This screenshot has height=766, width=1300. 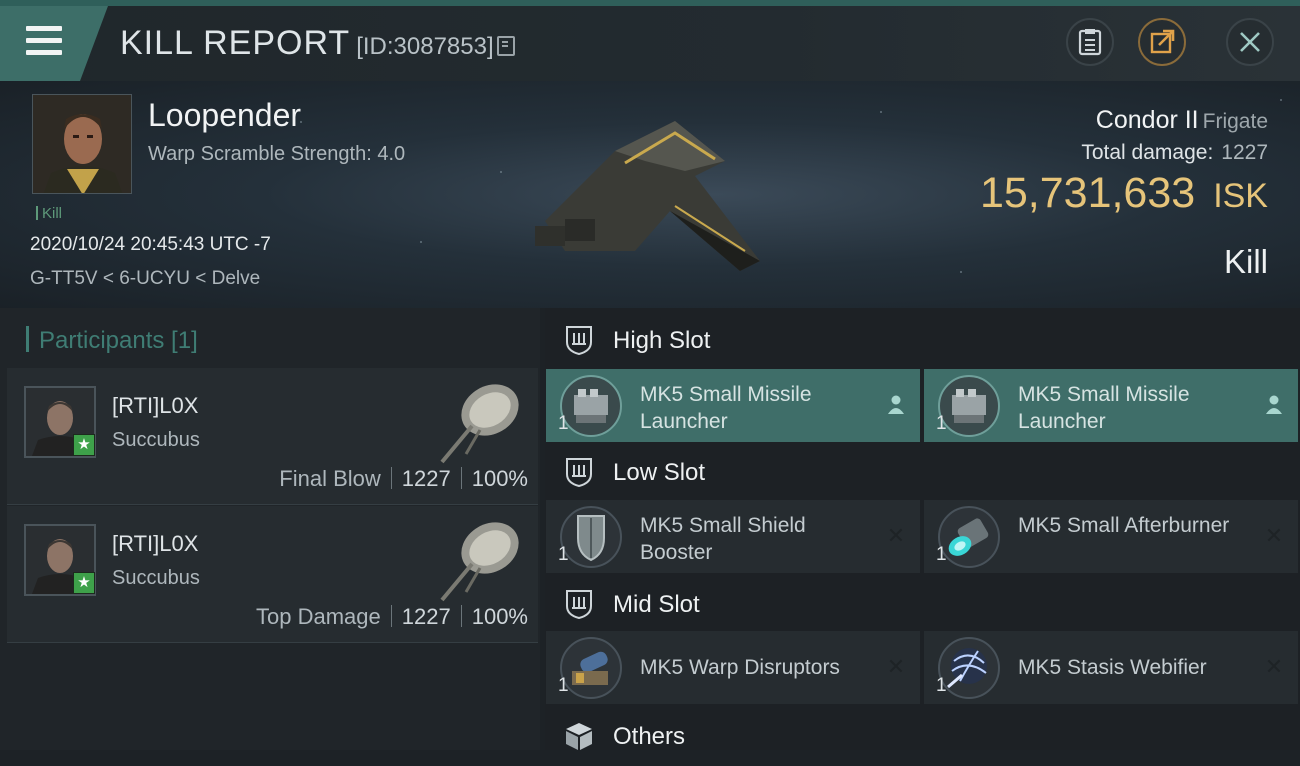 I want to click on condor-ship-image, so click(x=647, y=196).